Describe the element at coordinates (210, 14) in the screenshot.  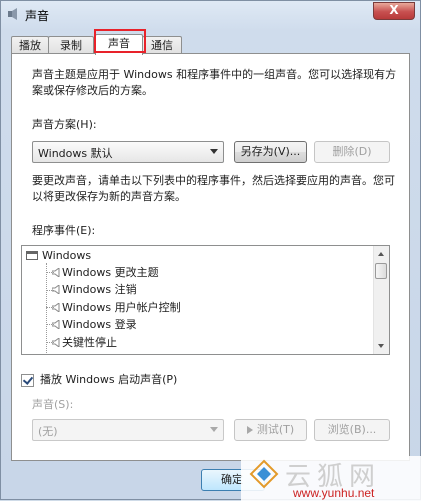
I see `title-bar: 声音 X` at that location.